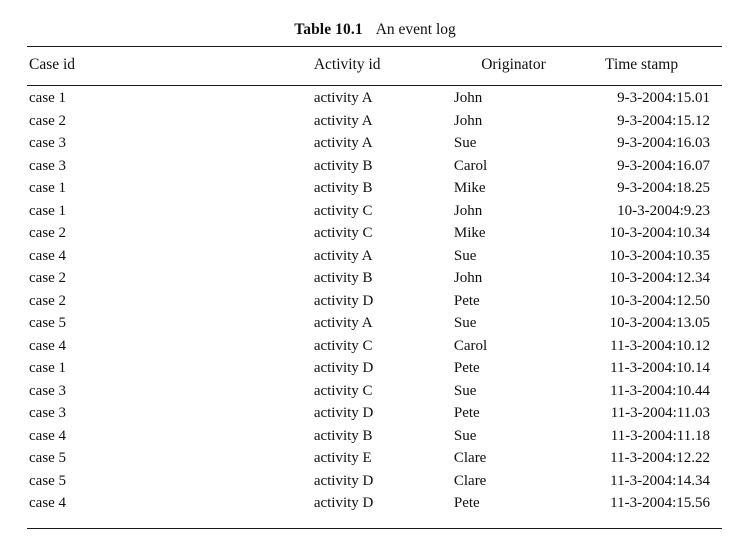 This screenshot has height=547, width=750. I want to click on table-row: case 1 activity D Pete 11-3-2004:10.14, so click(374, 368).